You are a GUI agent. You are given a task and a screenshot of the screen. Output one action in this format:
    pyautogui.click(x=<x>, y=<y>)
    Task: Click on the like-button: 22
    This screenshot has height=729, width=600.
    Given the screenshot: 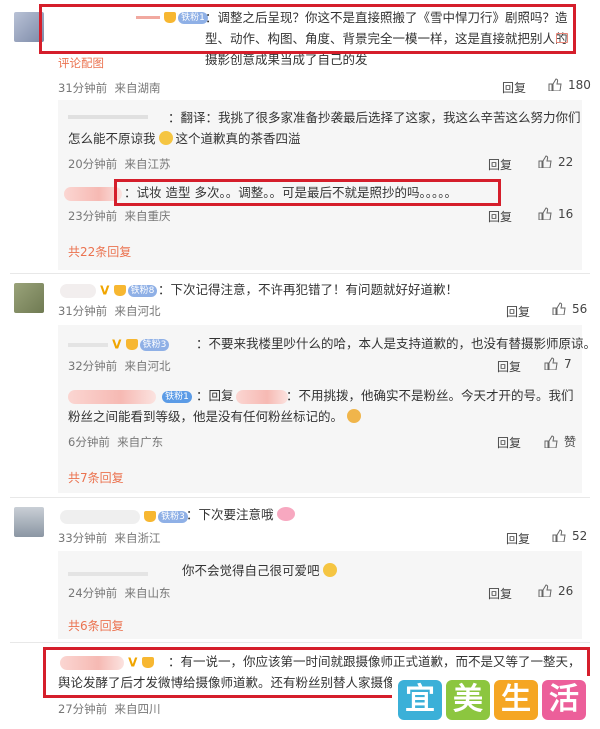 What is the action you would take?
    pyautogui.click(x=555, y=162)
    